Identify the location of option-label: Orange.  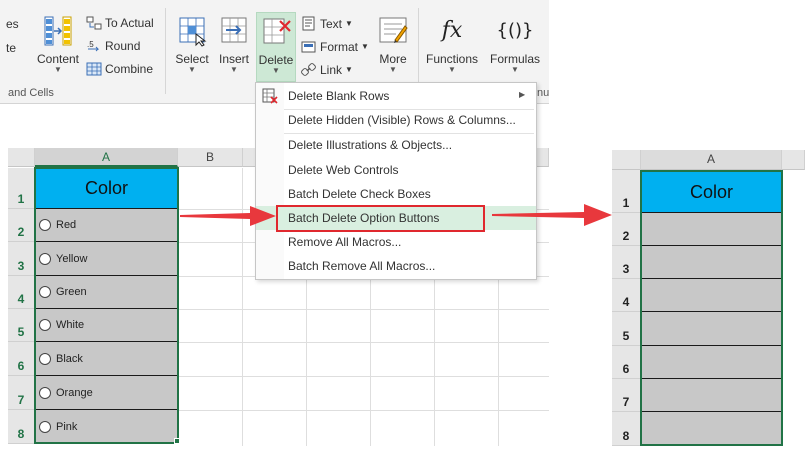
(74, 392).